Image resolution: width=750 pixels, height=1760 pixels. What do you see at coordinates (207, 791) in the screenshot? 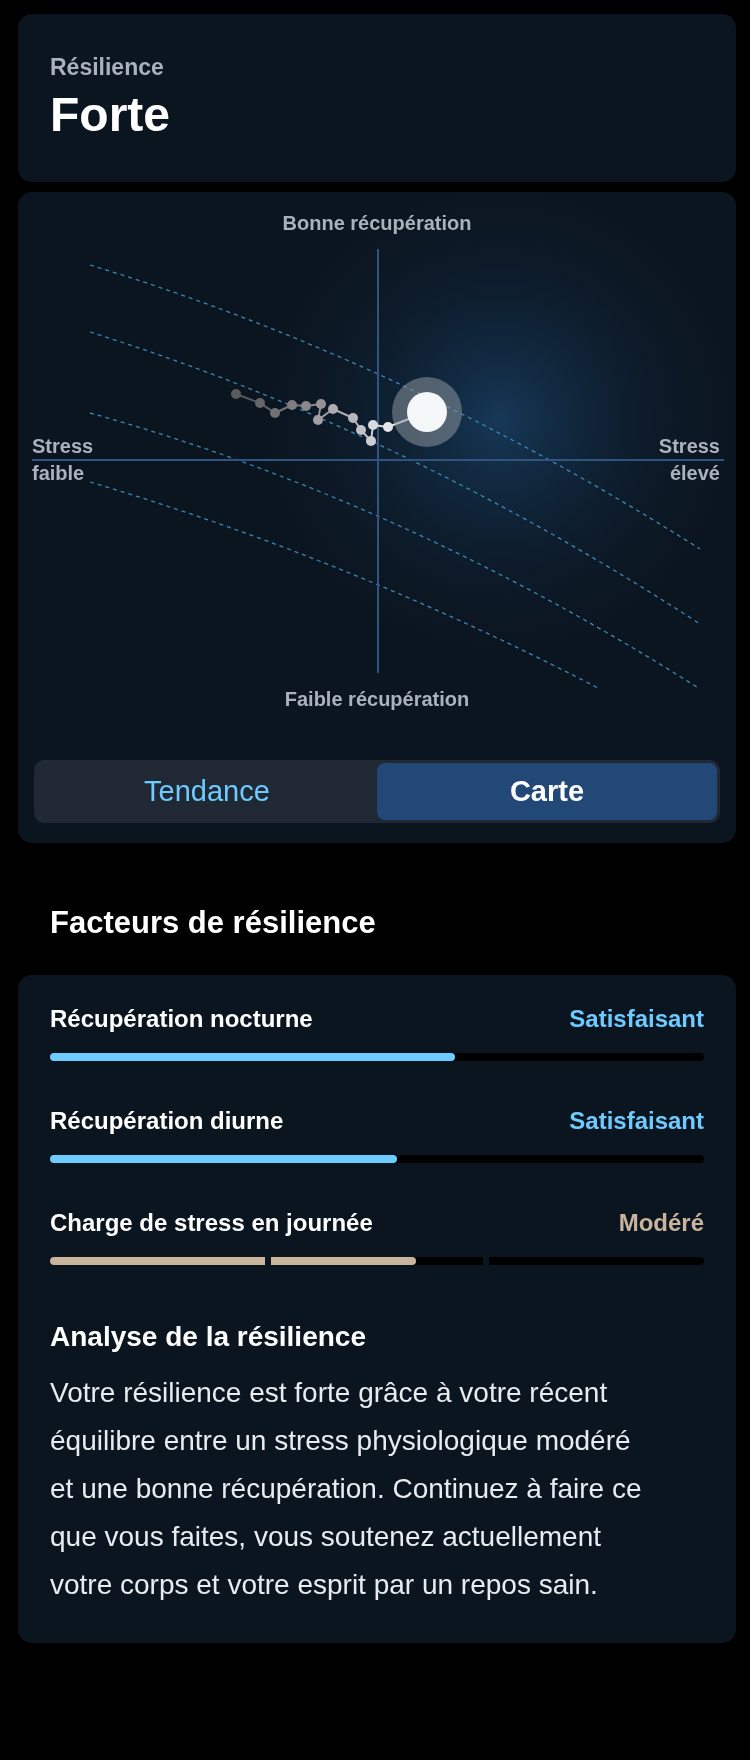
I see `view-tab: Tendance` at bounding box center [207, 791].